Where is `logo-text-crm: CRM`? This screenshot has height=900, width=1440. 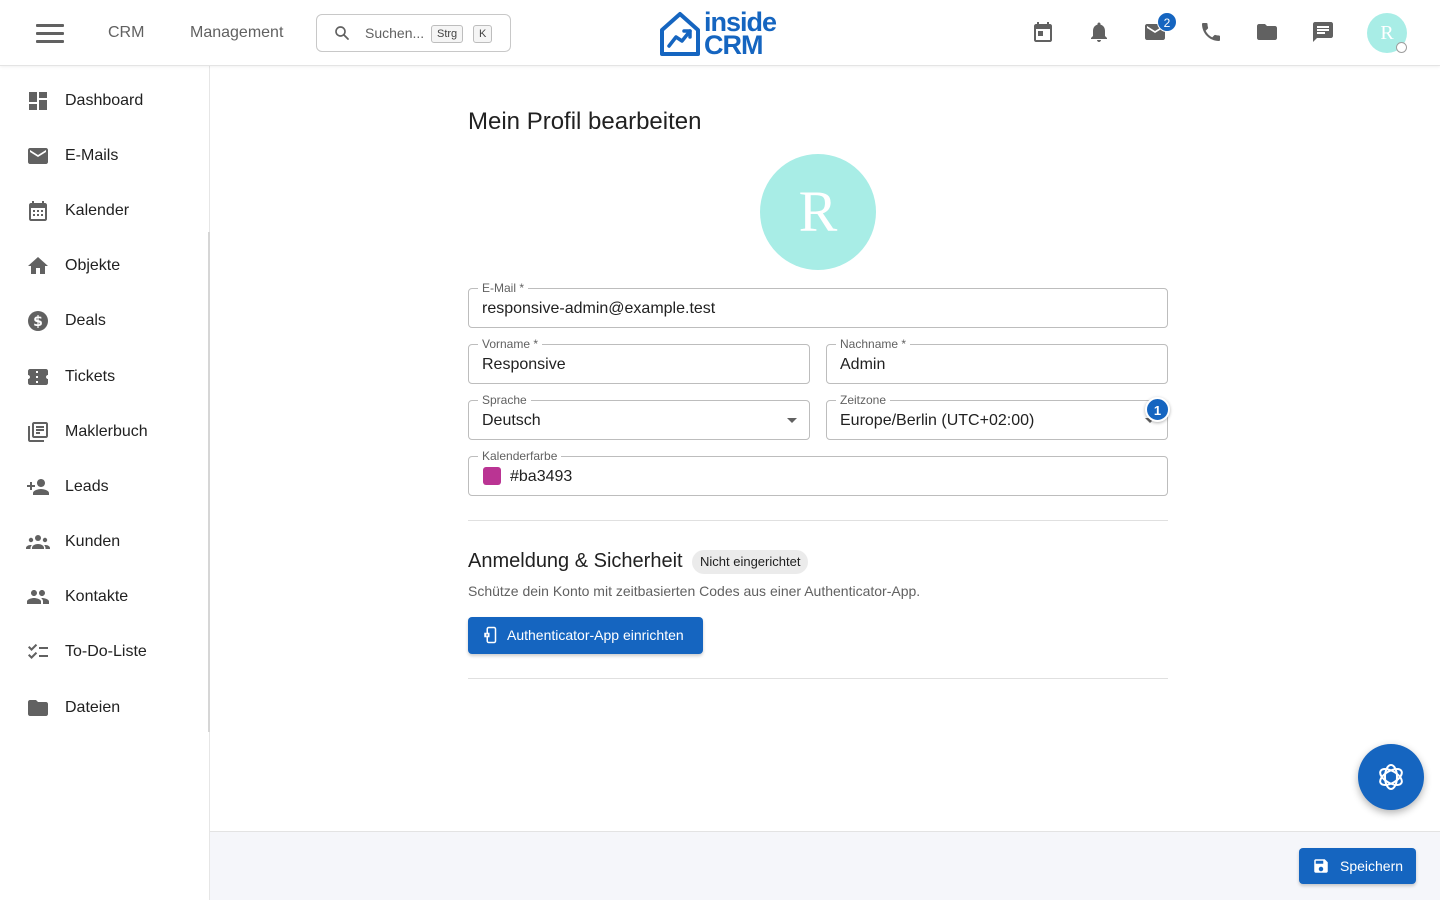 logo-text-crm: CRM is located at coordinates (733, 45).